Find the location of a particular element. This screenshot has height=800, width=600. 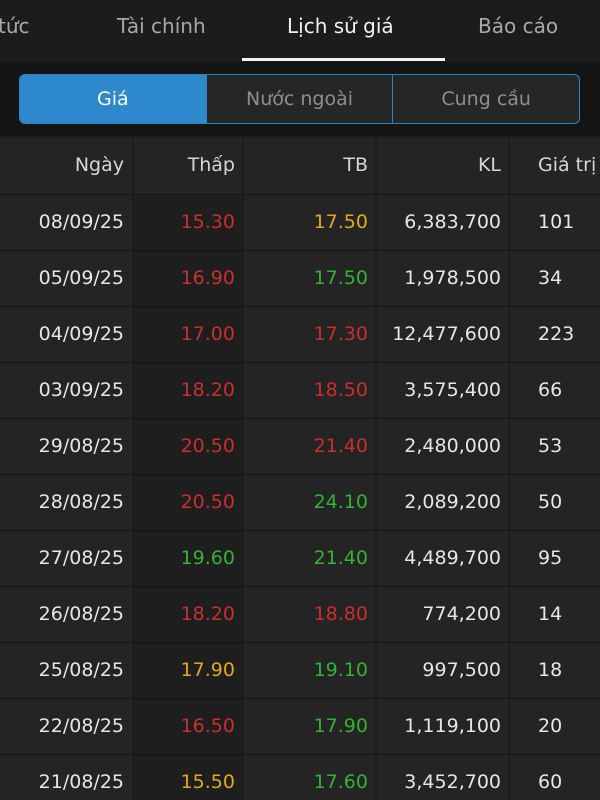

date-cell: 26/08/25 is located at coordinates (66, 614).